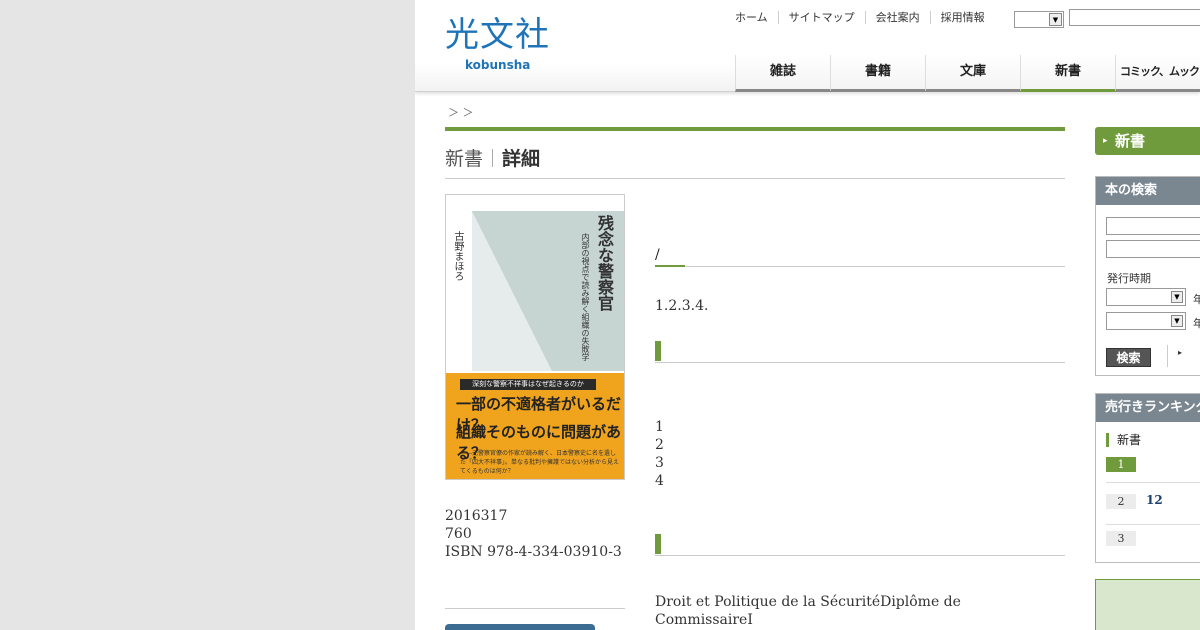  What do you see at coordinates (755, 161) in the screenshot?
I see `page-title: 新書 詳細` at bounding box center [755, 161].